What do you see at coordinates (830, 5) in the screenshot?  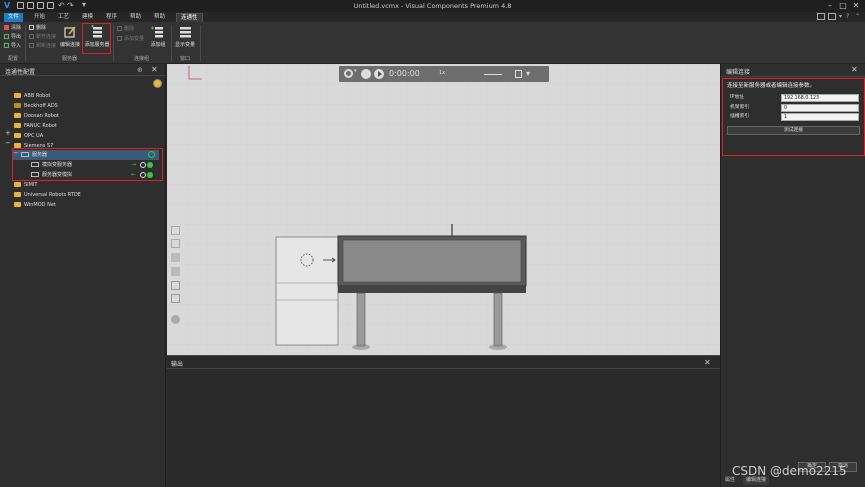 I see `minimize-button: –` at bounding box center [830, 5].